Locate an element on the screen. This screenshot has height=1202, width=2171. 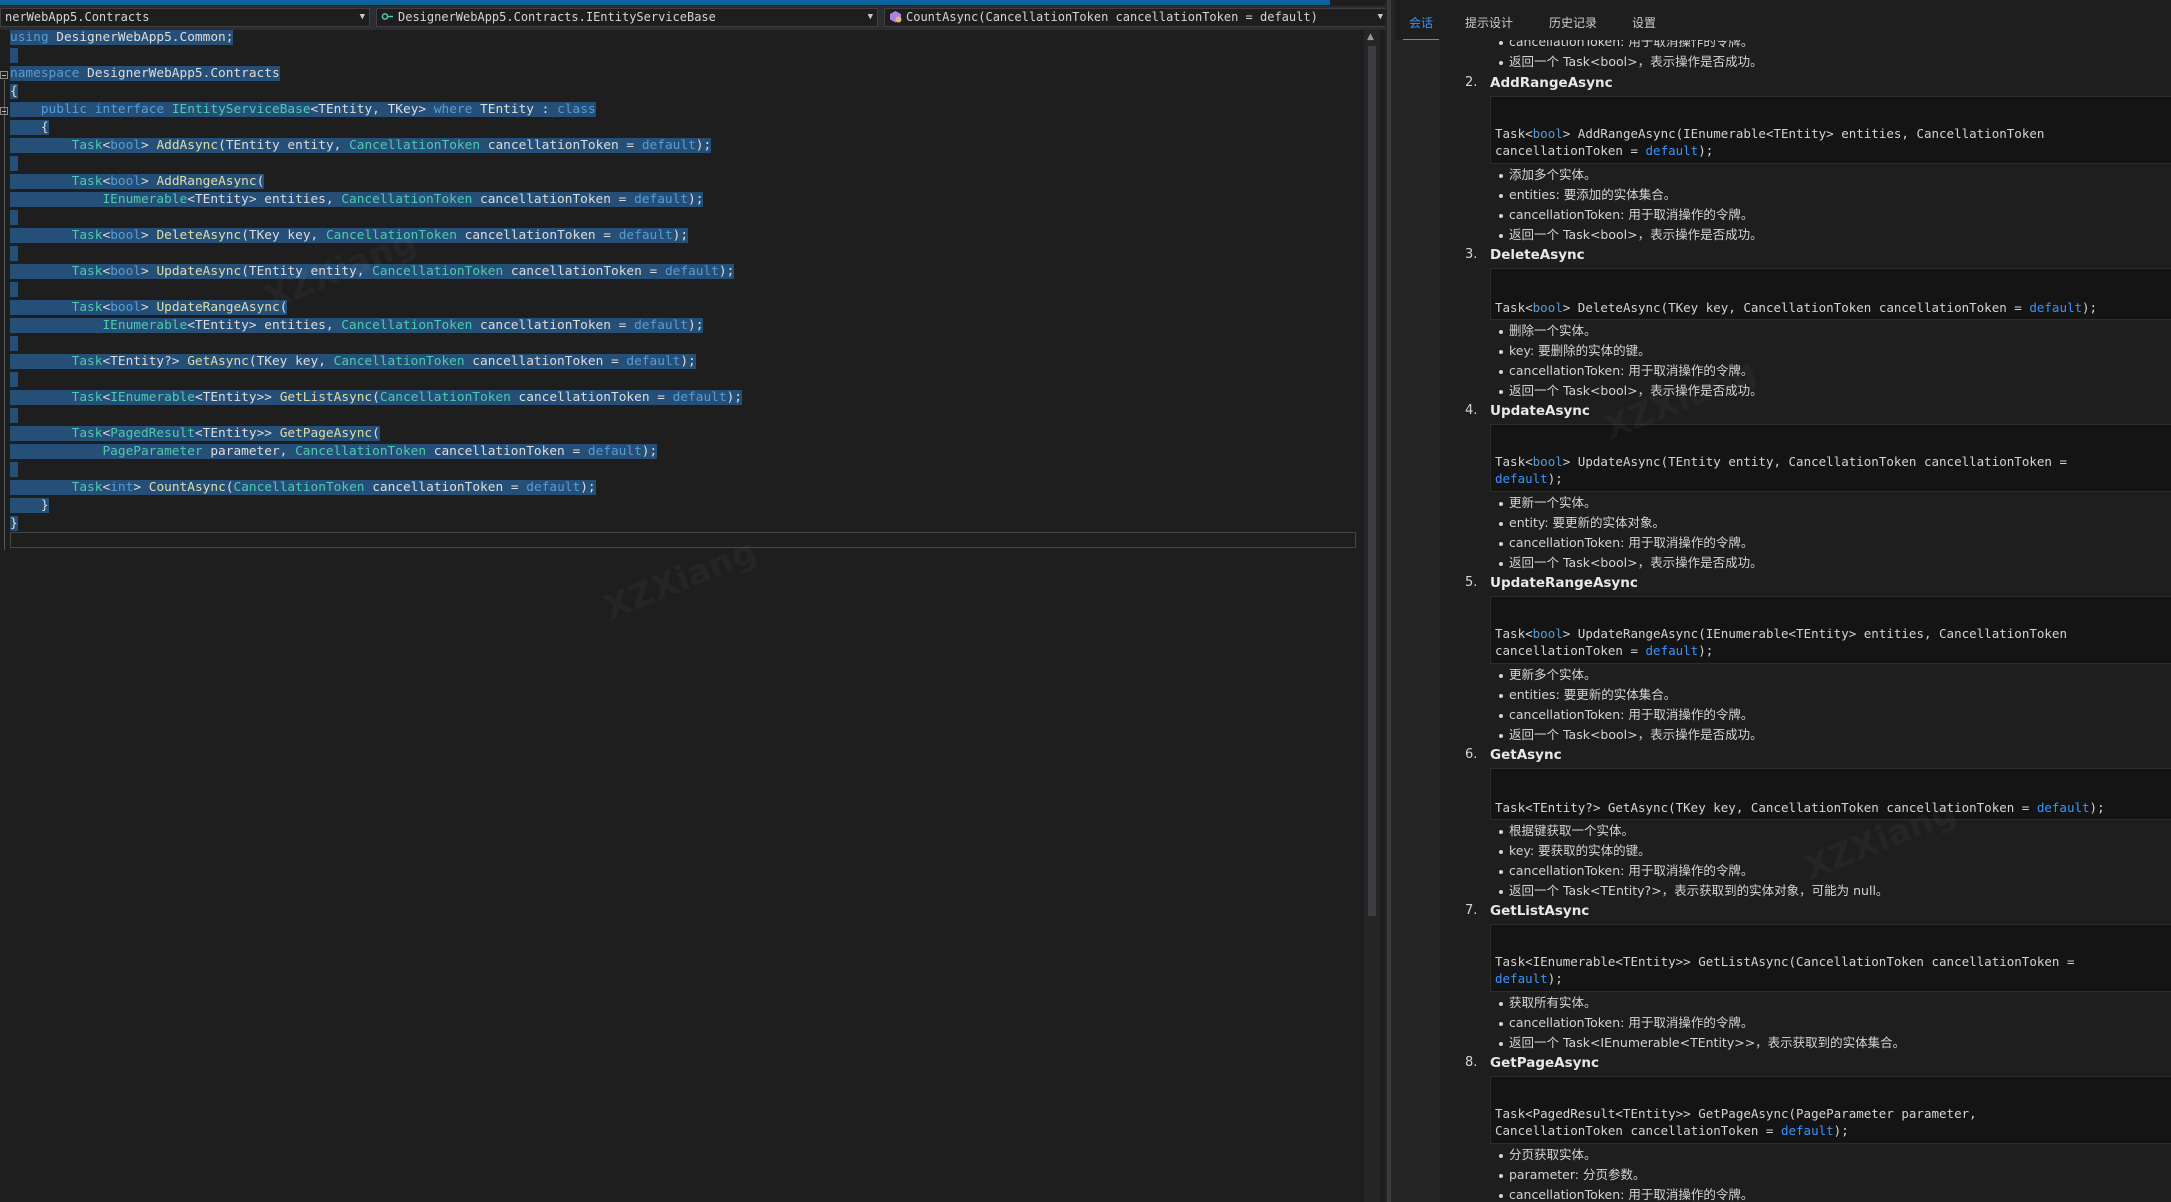
code-token: <TEntity>> is located at coordinates (237, 397).